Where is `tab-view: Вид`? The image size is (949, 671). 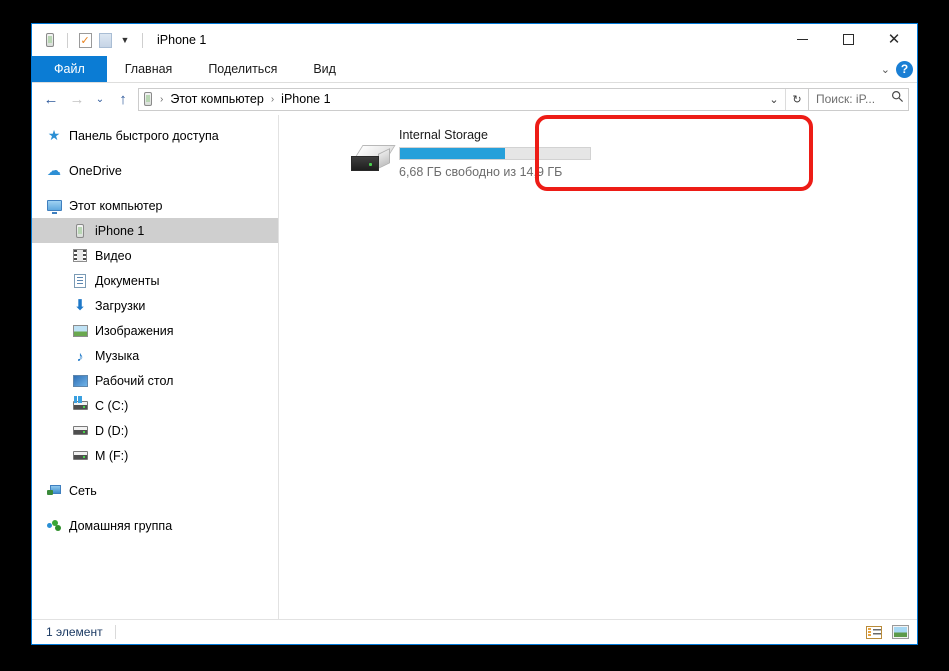
tab-view: Вид is located at coordinates (324, 69).